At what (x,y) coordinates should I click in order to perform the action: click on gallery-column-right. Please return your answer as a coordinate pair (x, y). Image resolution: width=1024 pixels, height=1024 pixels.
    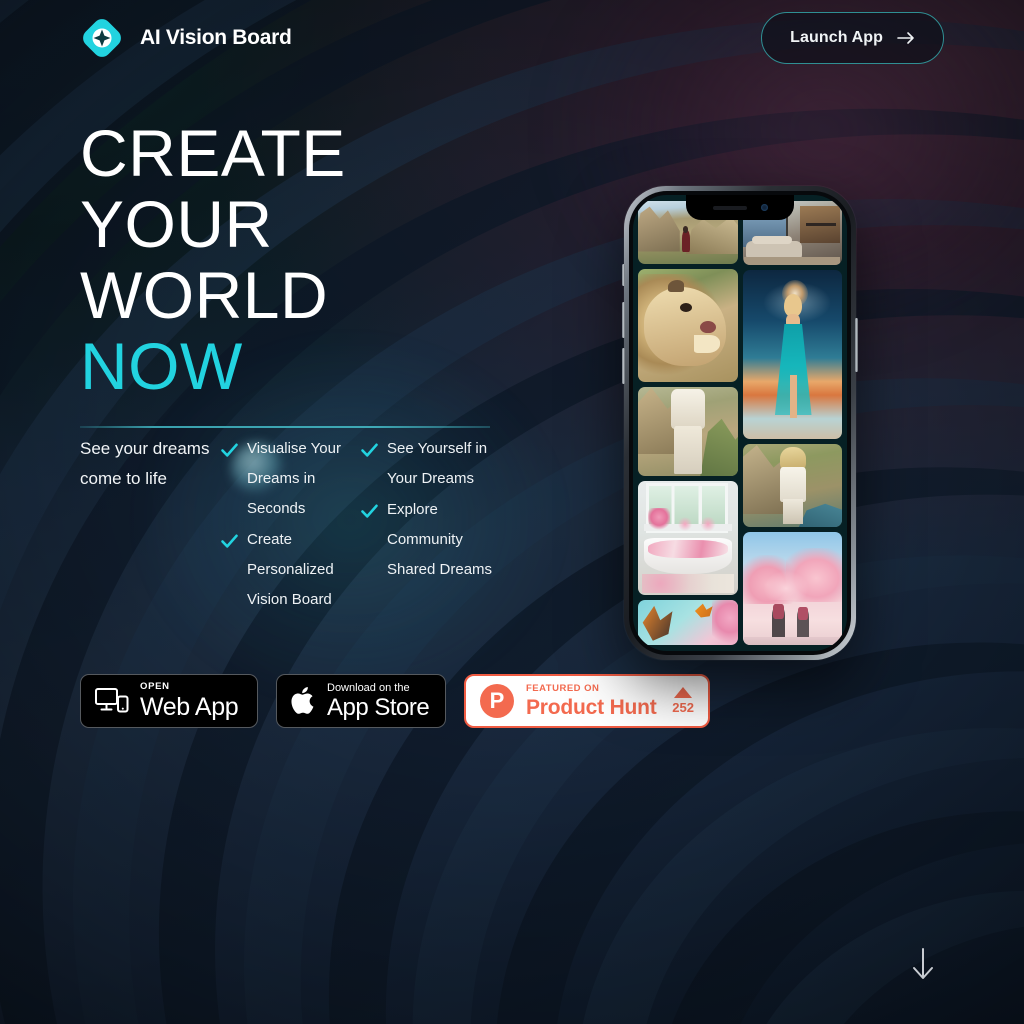
    Looking at the image, I should click on (792, 423).